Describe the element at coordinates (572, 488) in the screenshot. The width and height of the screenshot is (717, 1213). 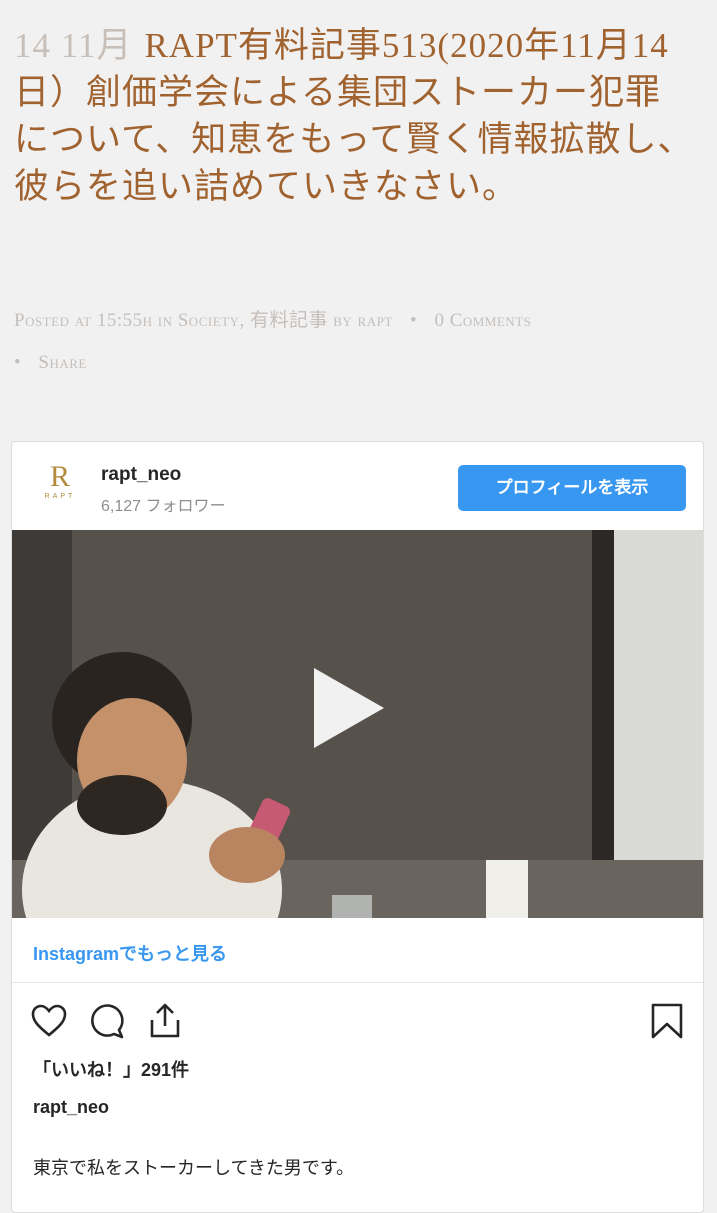
I see `view-profile-button: プロフィールを表示` at that location.